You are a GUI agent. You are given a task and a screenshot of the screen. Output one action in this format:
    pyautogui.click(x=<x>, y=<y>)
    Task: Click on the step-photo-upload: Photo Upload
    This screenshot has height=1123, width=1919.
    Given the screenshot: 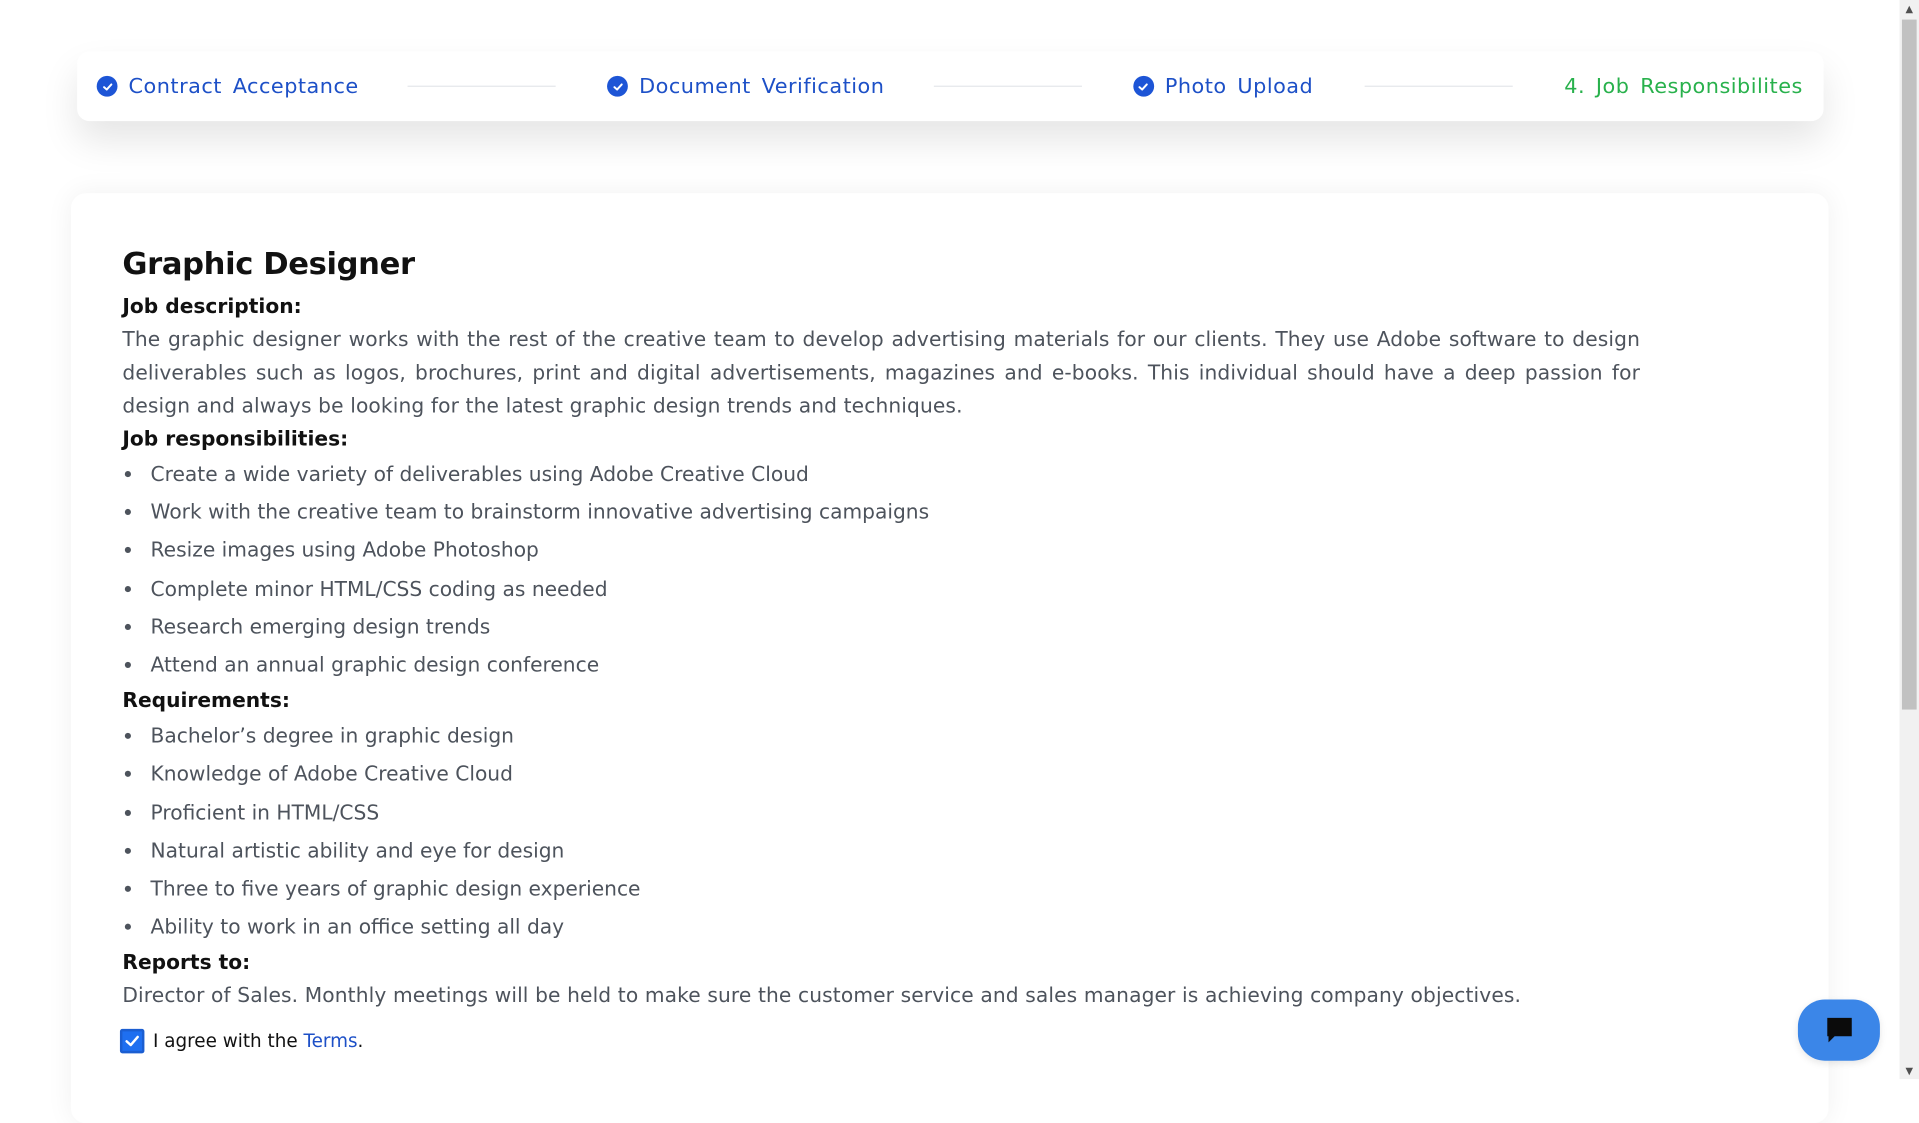 What is the action you would take?
    pyautogui.click(x=1223, y=86)
    